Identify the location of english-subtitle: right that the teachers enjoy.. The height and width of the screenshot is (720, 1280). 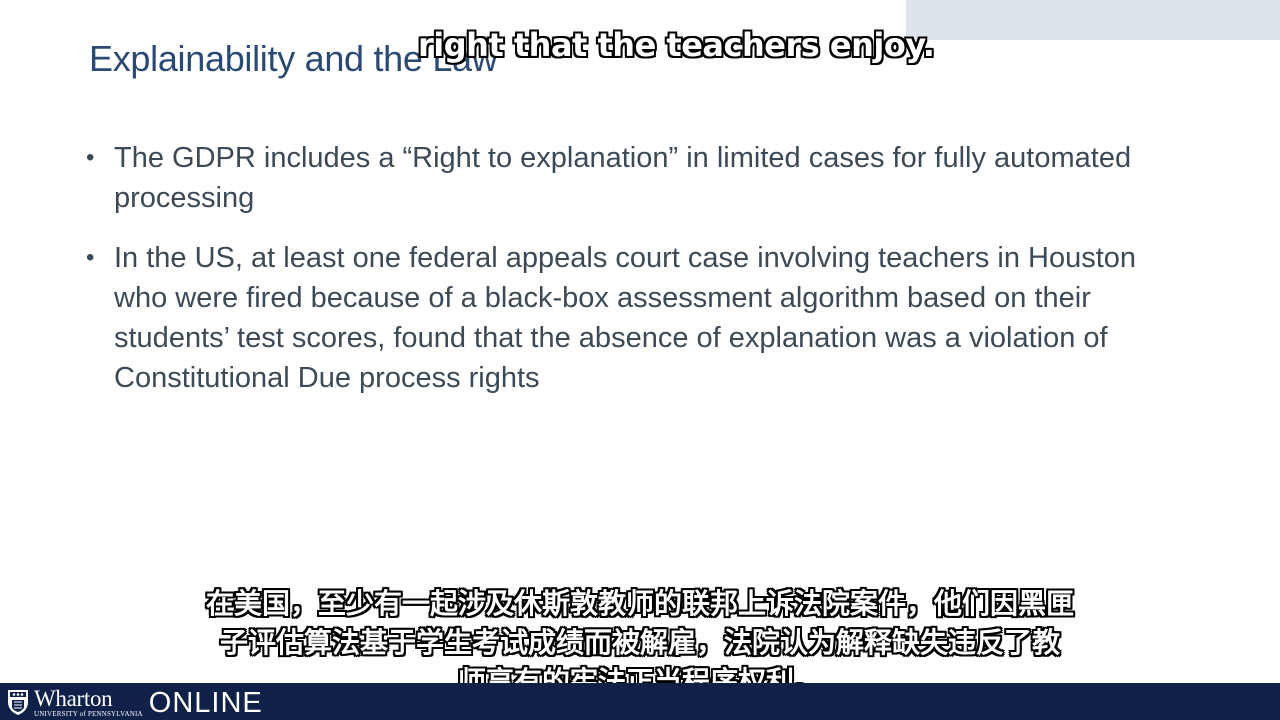
(676, 45).